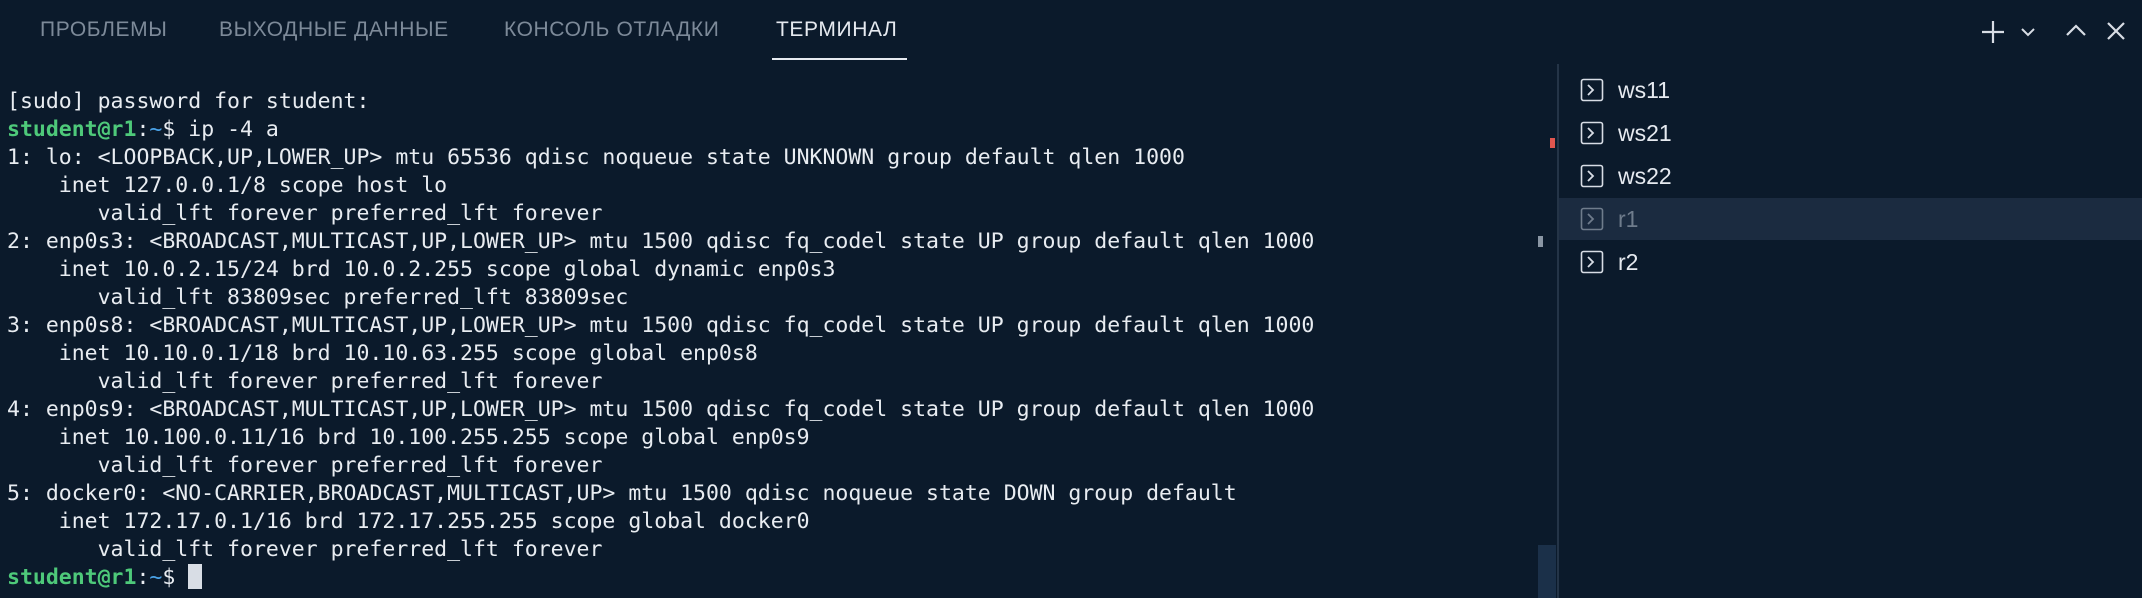 Image resolution: width=2142 pixels, height=598 pixels. What do you see at coordinates (611, 30) in the screenshot?
I see `tab-debug-console: КОНСОЛЬ ОТЛАДКИ` at bounding box center [611, 30].